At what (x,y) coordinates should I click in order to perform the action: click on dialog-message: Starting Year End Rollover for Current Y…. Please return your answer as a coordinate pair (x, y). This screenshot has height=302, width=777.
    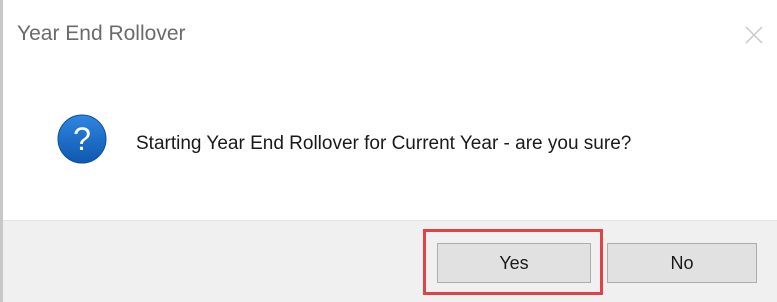
    Looking at the image, I should click on (384, 143).